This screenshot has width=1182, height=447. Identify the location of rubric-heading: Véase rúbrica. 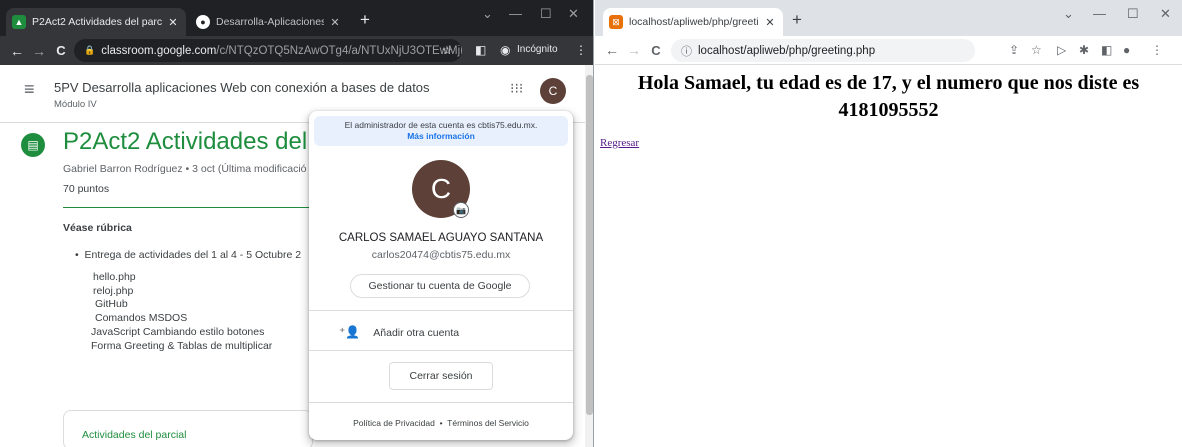
(97, 228).